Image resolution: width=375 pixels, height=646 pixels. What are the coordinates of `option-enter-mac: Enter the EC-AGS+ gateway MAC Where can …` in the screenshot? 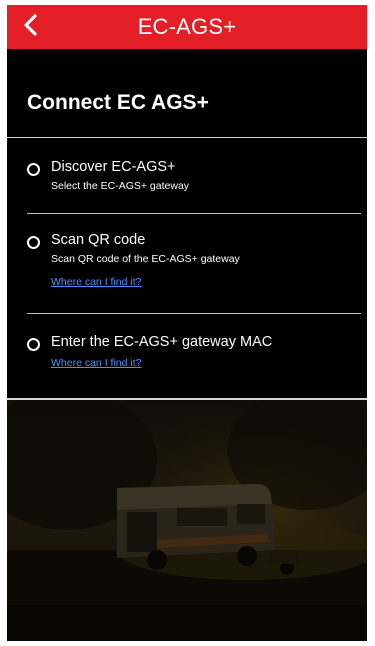 It's located at (192, 354).